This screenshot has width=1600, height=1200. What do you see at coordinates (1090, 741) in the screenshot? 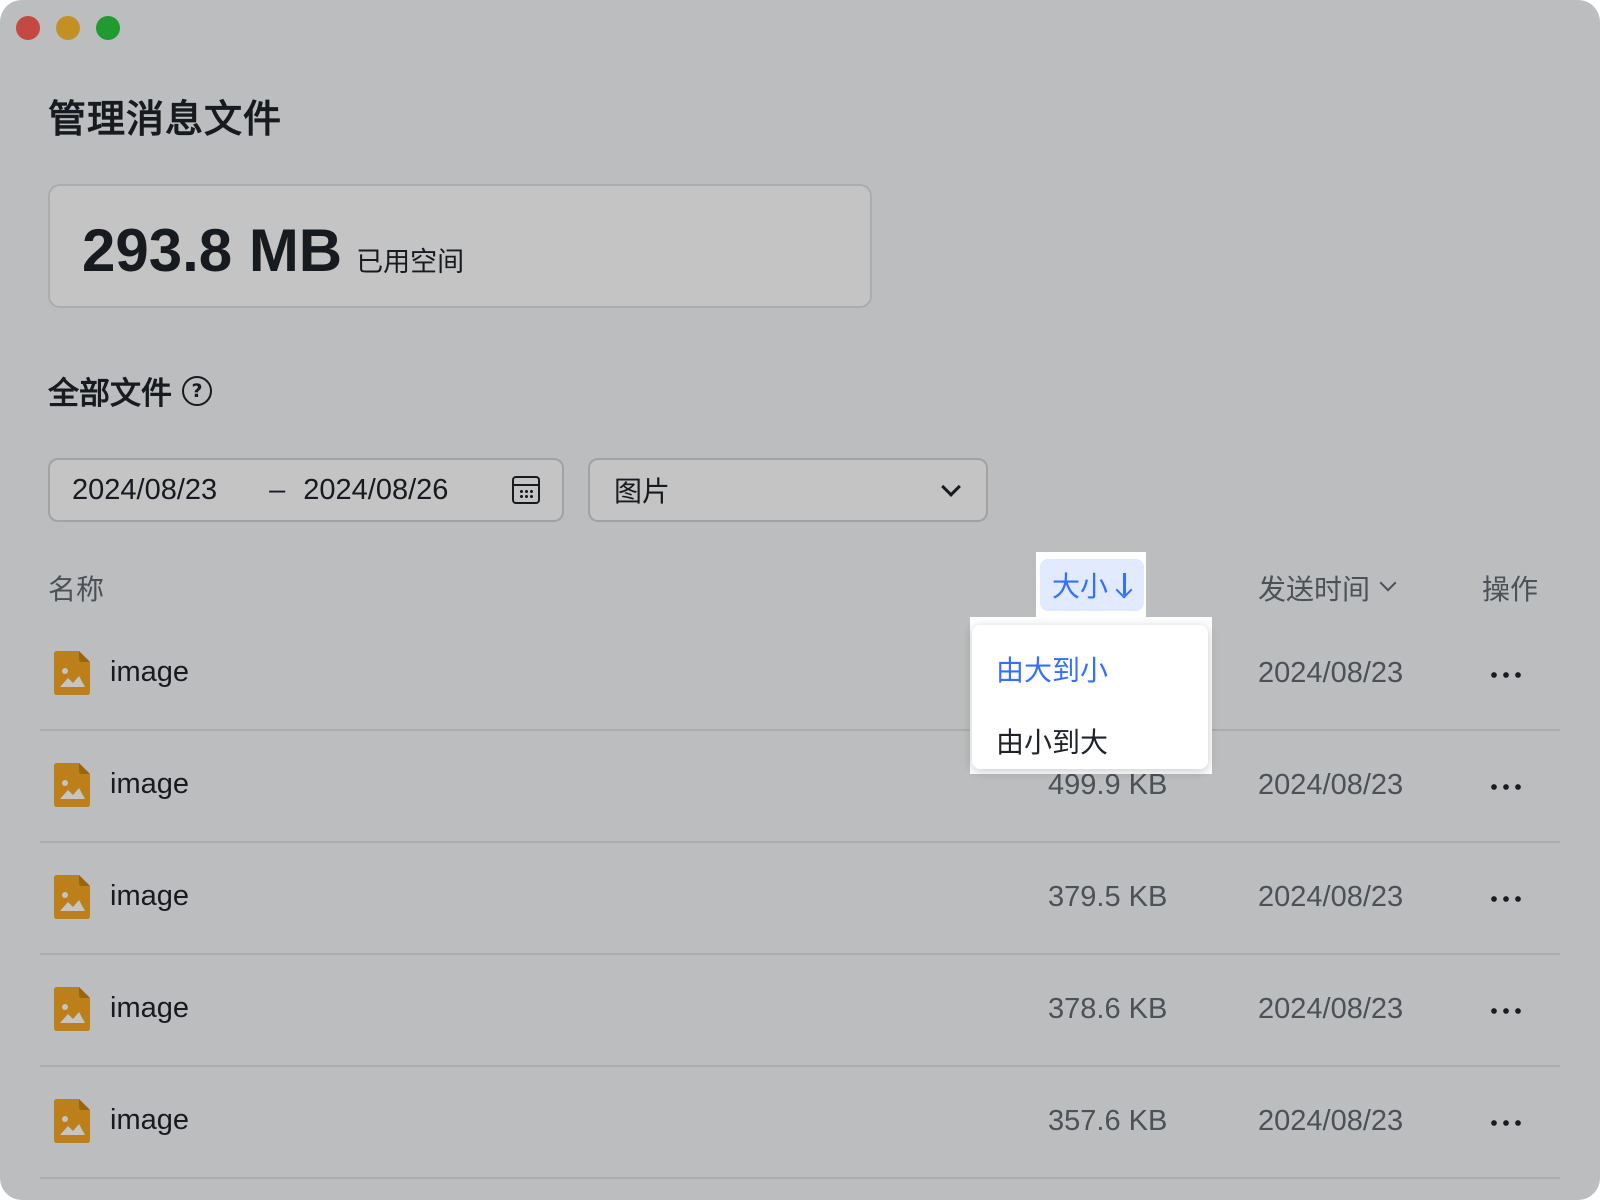
I see `sort-option-small-to-large: 由小到大` at bounding box center [1090, 741].